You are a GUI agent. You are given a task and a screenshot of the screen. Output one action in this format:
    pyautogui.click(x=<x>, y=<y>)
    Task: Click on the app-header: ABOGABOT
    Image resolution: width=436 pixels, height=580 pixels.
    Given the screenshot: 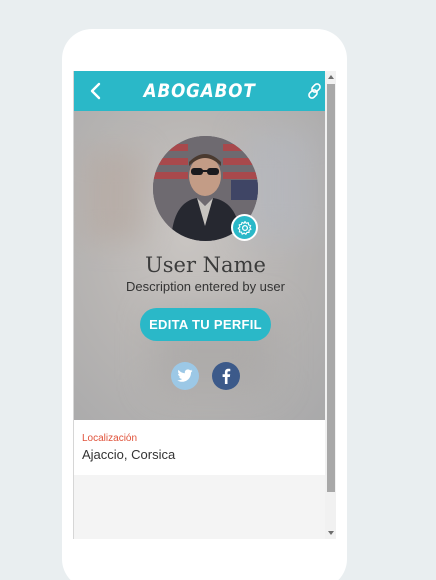 What is the action you would take?
    pyautogui.click(x=199, y=91)
    